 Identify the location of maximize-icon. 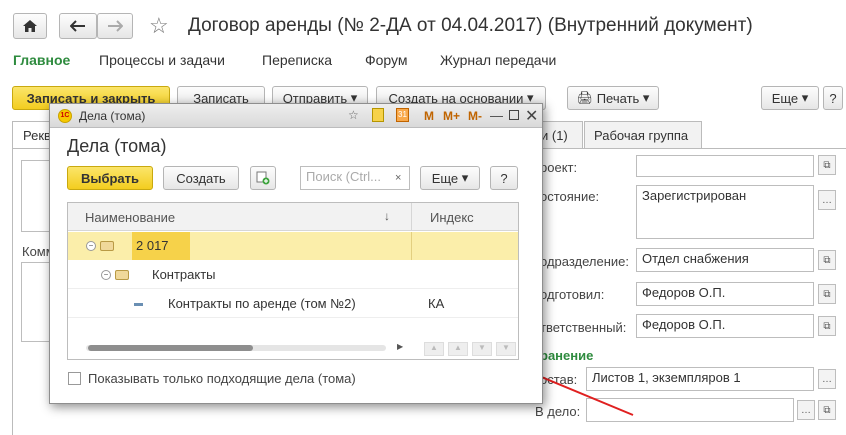
(514, 115).